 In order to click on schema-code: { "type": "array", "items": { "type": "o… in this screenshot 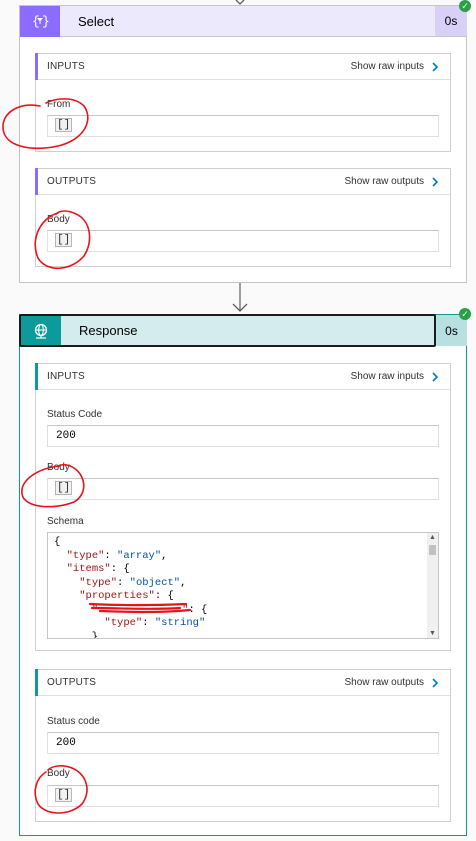, I will do `click(131, 587)`.